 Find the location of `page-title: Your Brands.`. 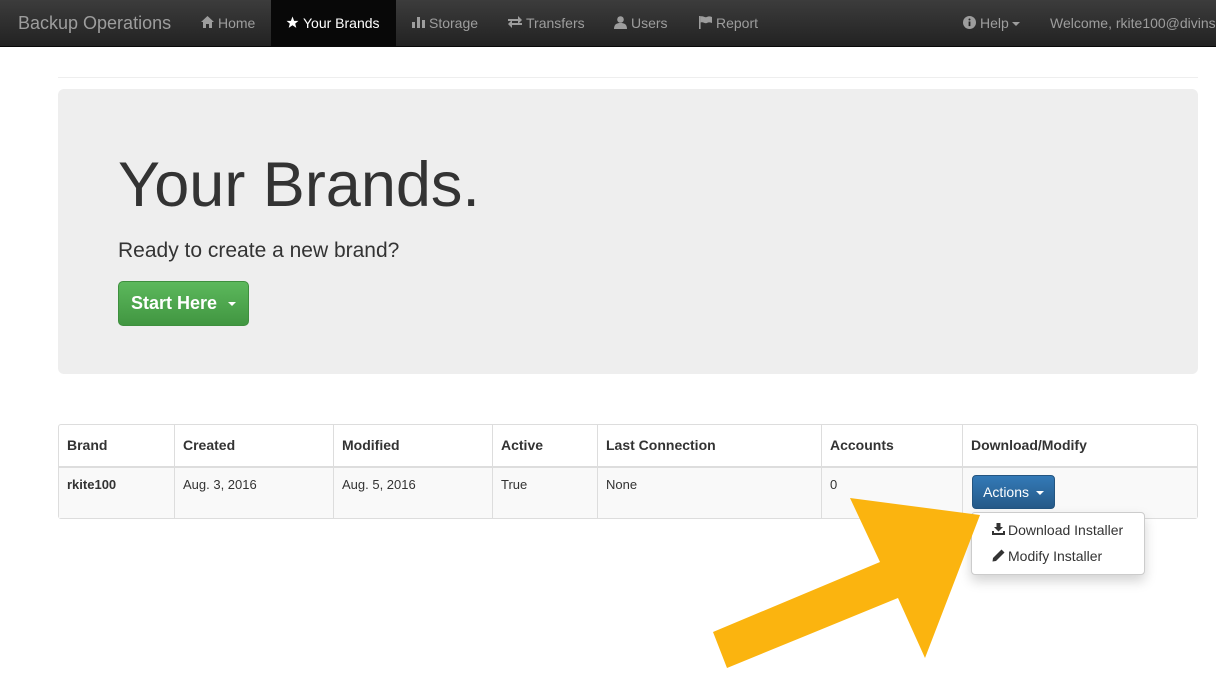

page-title: Your Brands. is located at coordinates (299, 185).